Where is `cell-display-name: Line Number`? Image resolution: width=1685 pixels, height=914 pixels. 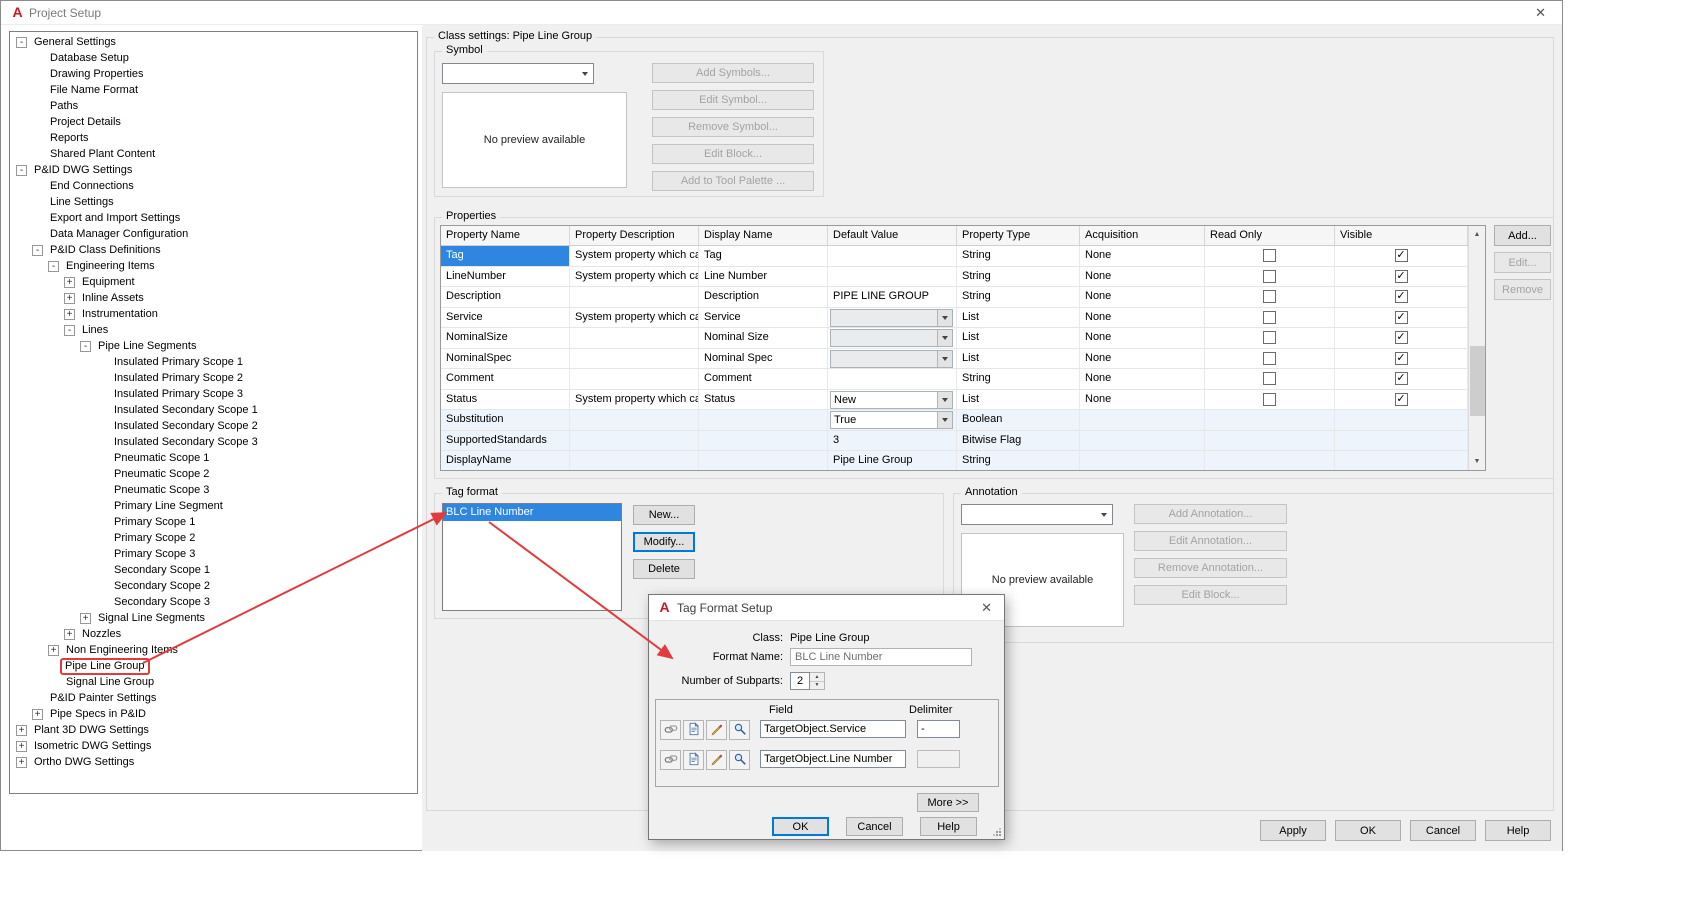
cell-display-name: Line Number is located at coordinates (763, 276).